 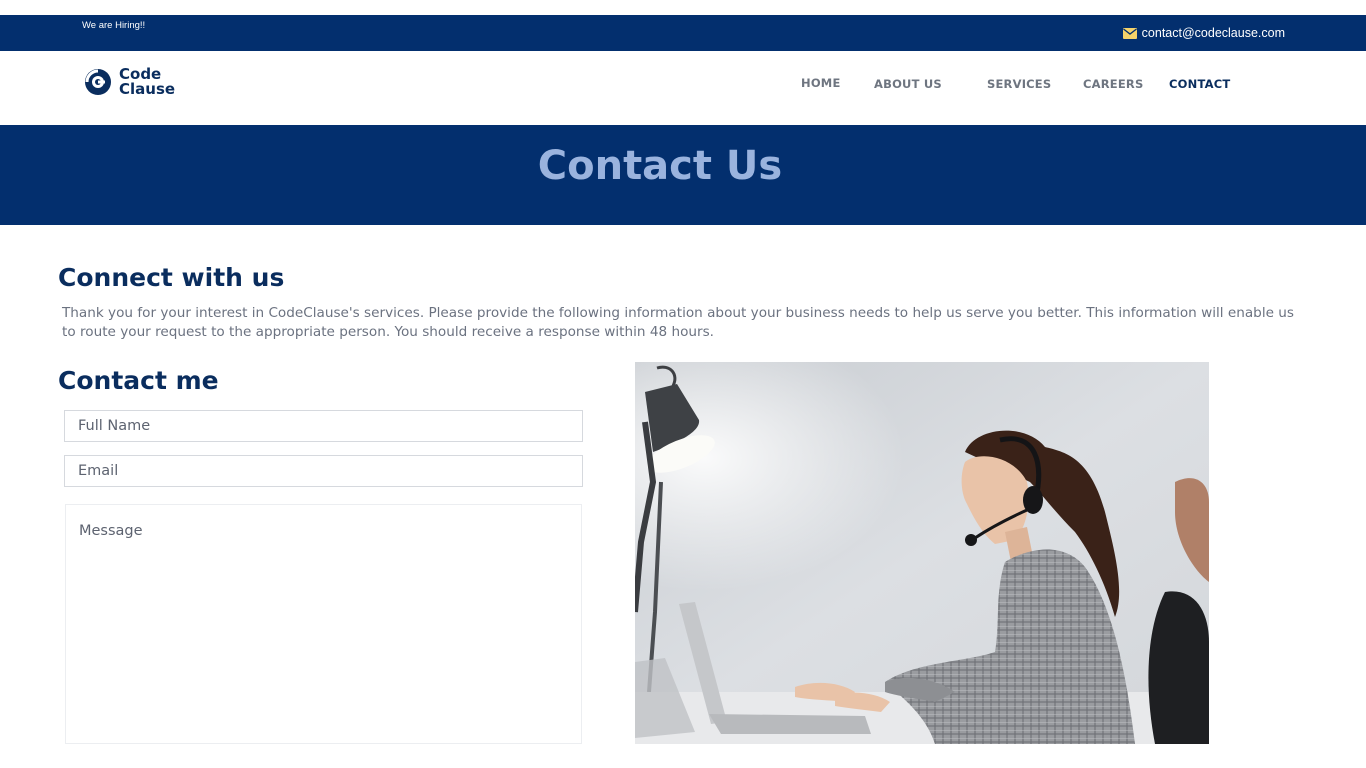 What do you see at coordinates (1199, 84) in the screenshot?
I see `nav-contact: CONTACT` at bounding box center [1199, 84].